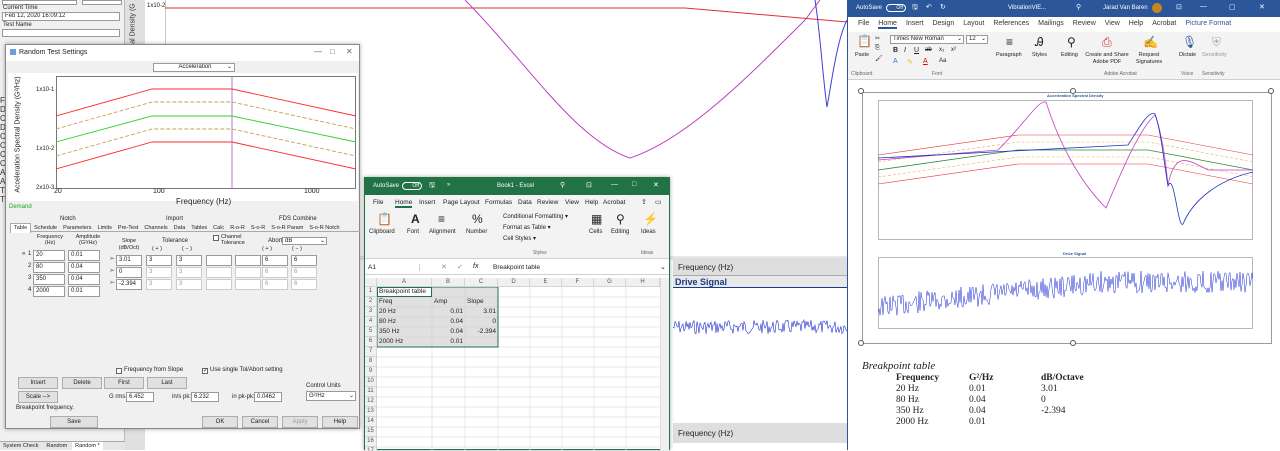 This screenshot has height=451, width=1280. Describe the element at coordinates (480, 321) in the screenshot. I see `cell-c4: 0` at that location.